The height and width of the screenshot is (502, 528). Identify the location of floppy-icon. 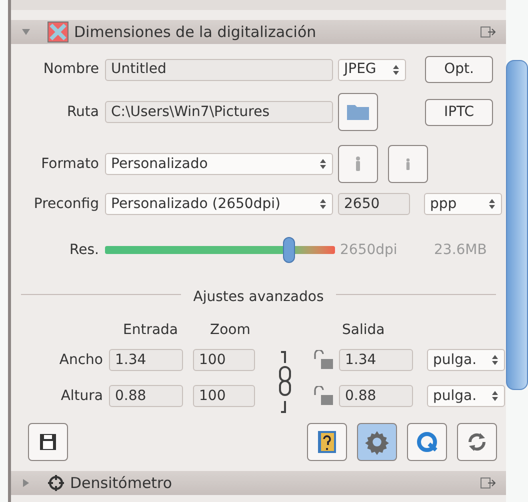
(48, 442).